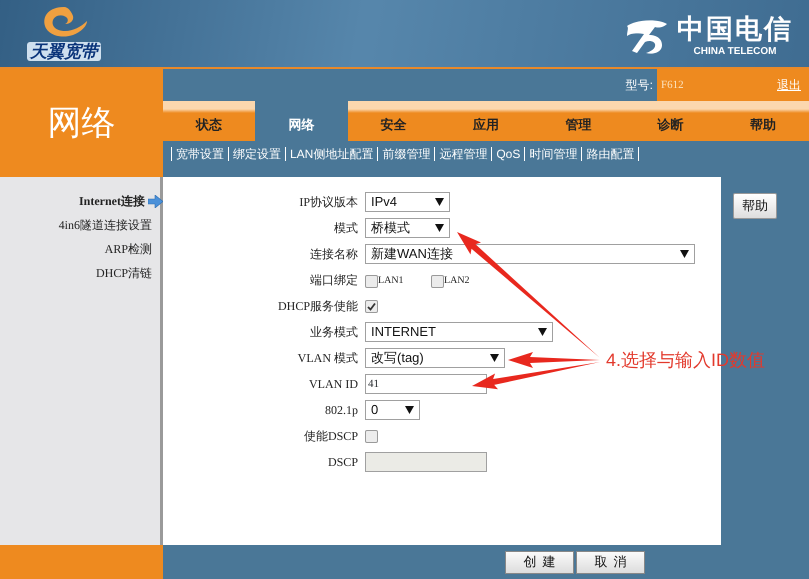 The image size is (809, 579). I want to click on field-label: VLAN 模式, so click(327, 358).